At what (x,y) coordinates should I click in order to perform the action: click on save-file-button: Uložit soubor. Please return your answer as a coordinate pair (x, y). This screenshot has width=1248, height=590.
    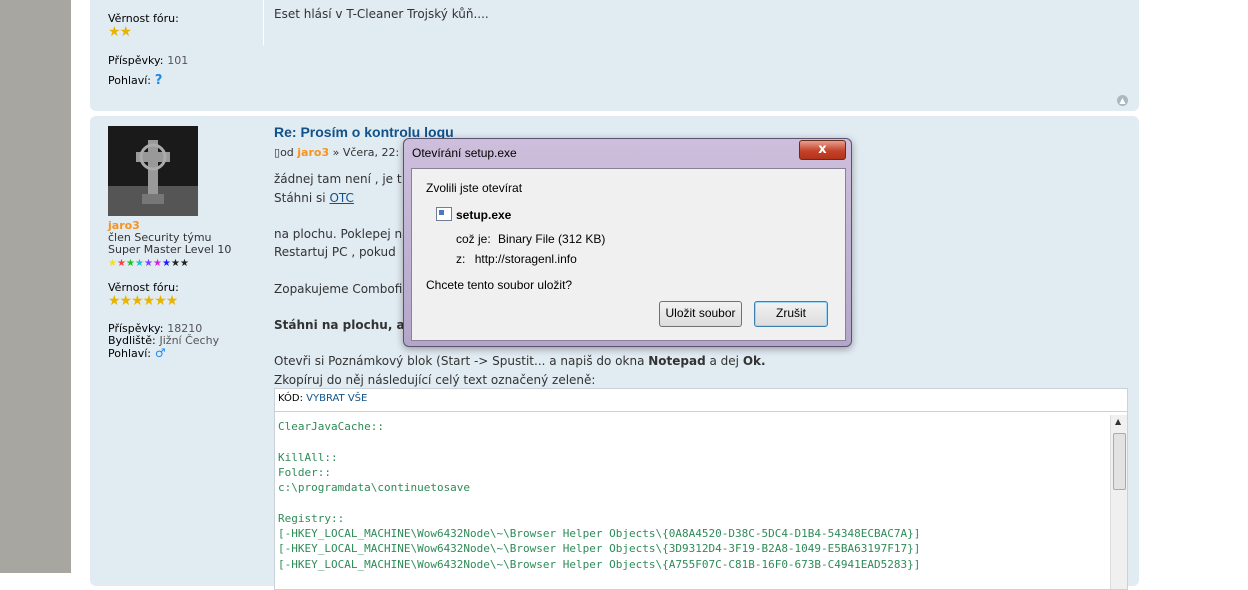
    Looking at the image, I should click on (700, 314).